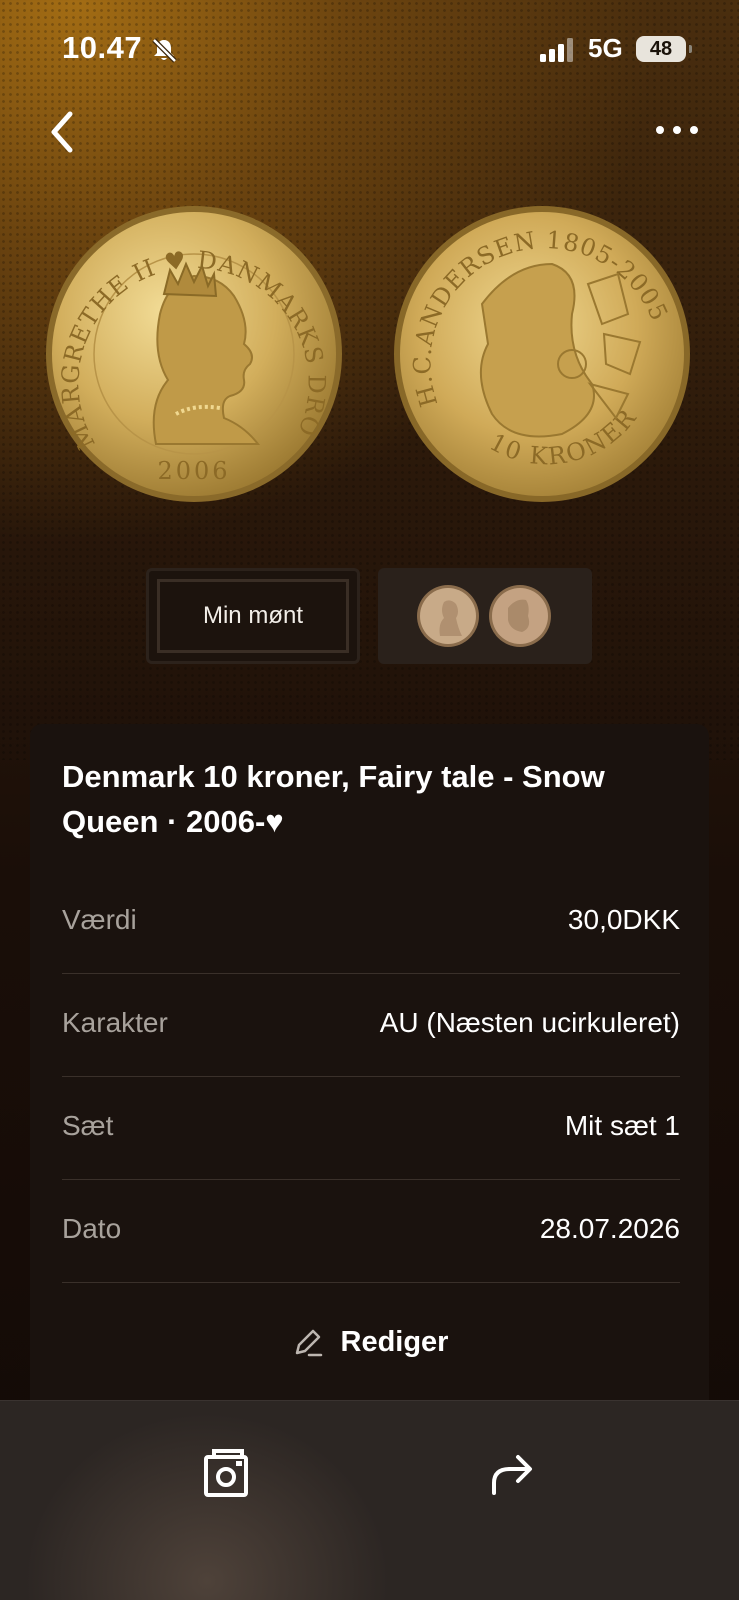 The width and height of the screenshot is (739, 1600). I want to click on bottom-toolbar, so click(369, 1500).